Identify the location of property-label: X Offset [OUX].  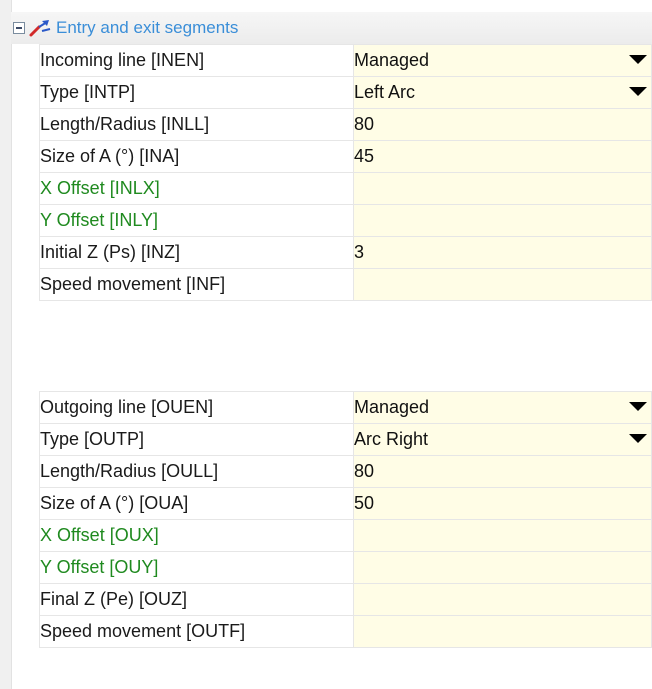
(196, 535).